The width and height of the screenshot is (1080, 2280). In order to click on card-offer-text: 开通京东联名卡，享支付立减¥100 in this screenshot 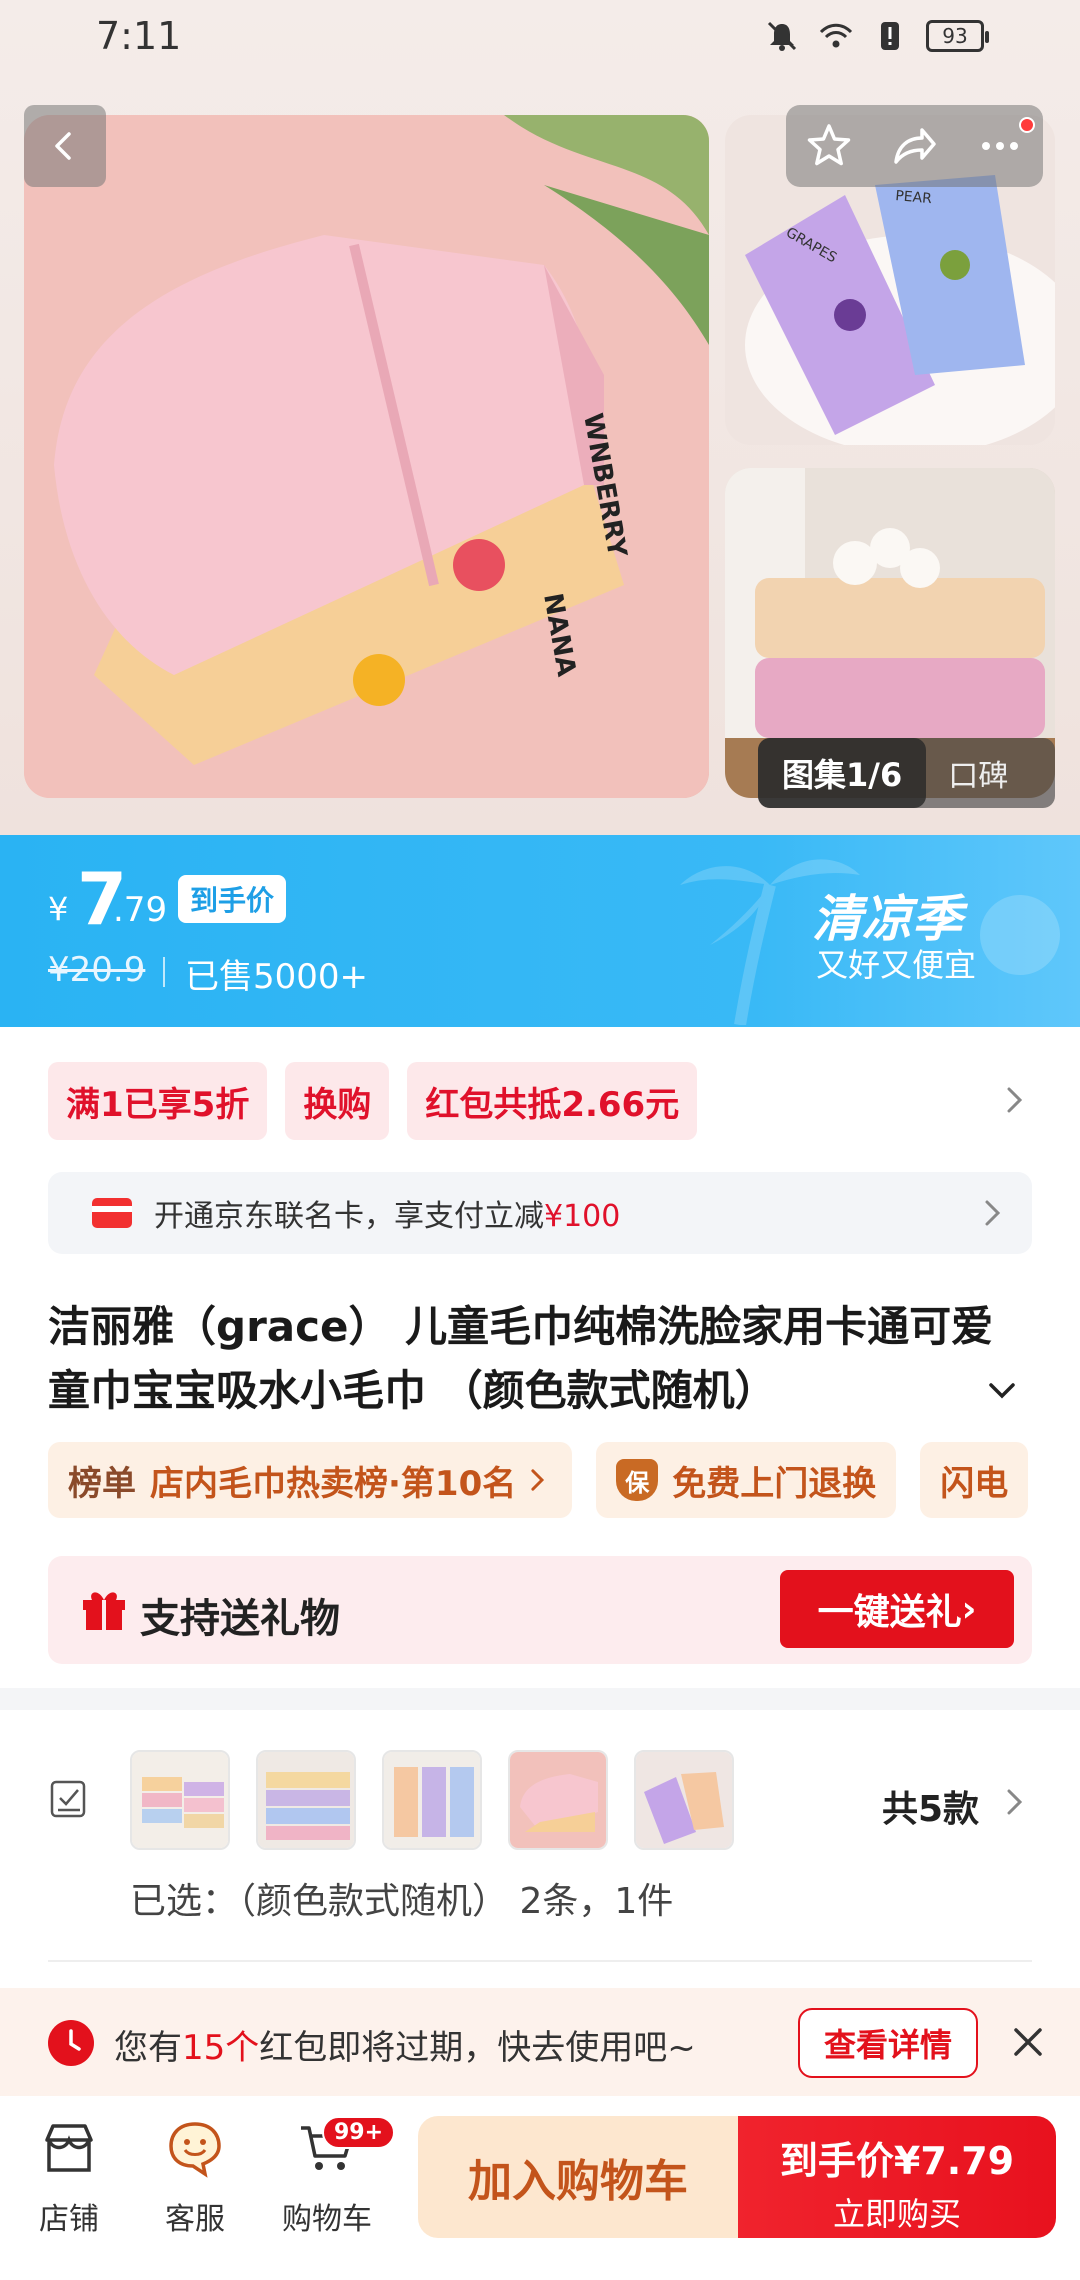, I will do `click(387, 1213)`.